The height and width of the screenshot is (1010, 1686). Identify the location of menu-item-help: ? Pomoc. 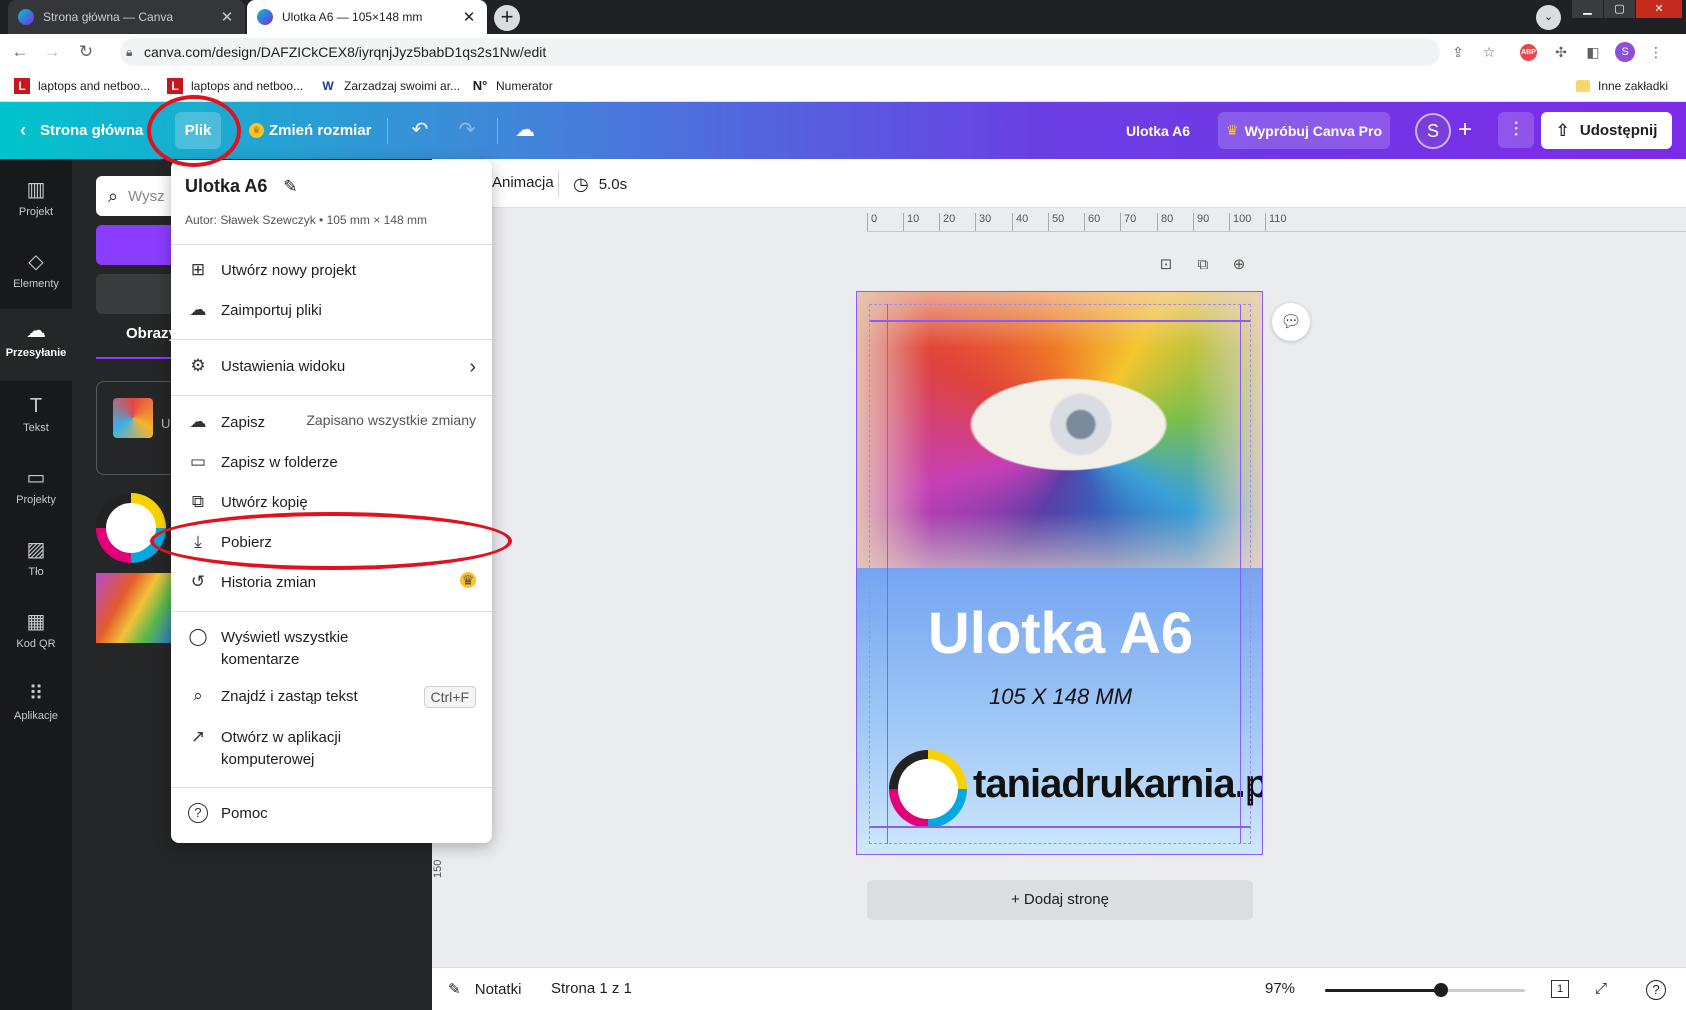
(331, 814).